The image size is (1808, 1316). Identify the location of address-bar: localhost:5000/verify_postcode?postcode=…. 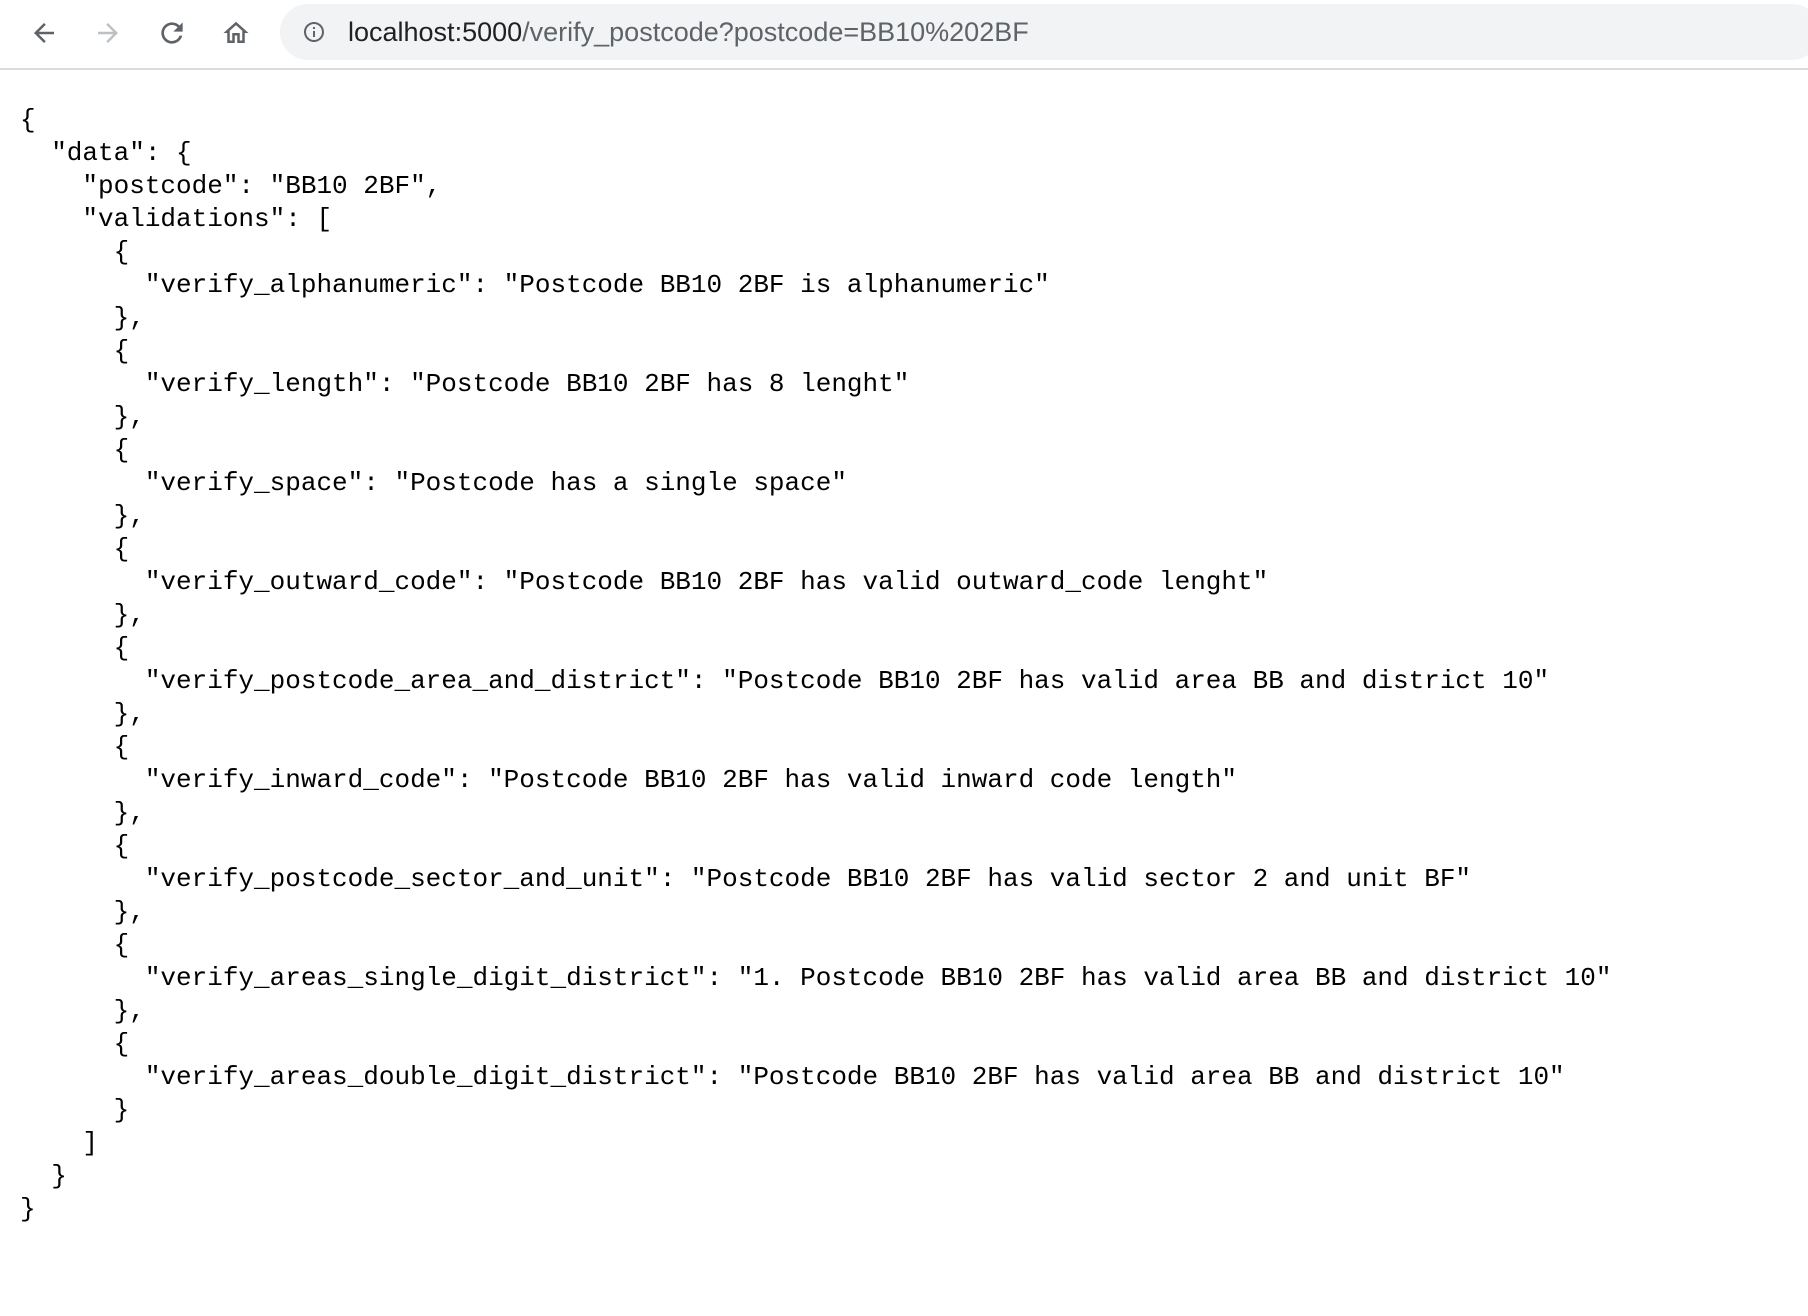
(1044, 32).